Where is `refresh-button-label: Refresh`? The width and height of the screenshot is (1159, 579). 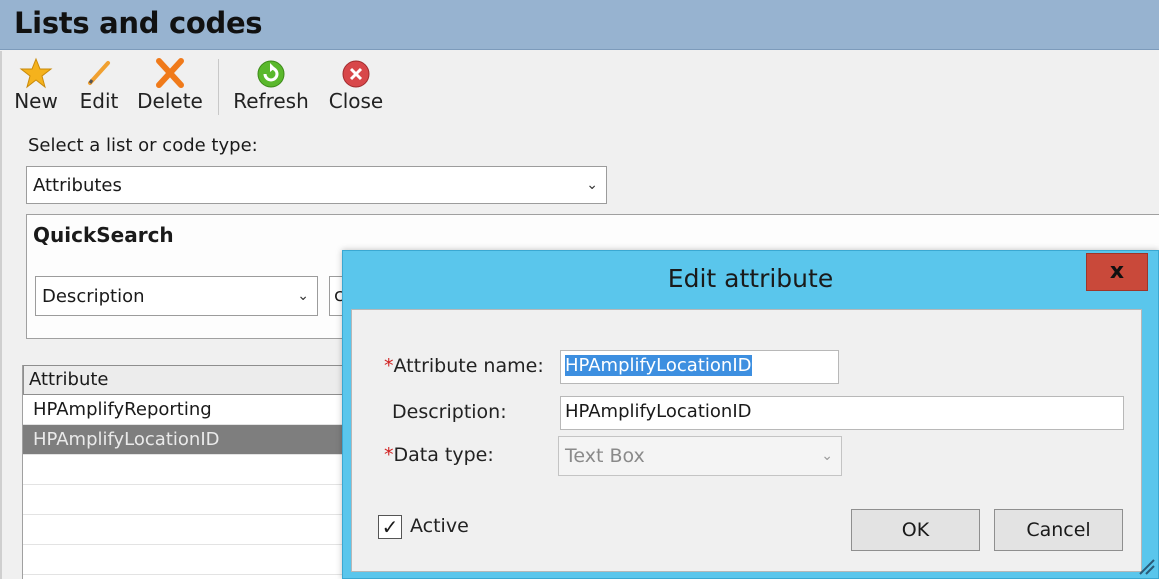
refresh-button-label: Refresh is located at coordinates (271, 101).